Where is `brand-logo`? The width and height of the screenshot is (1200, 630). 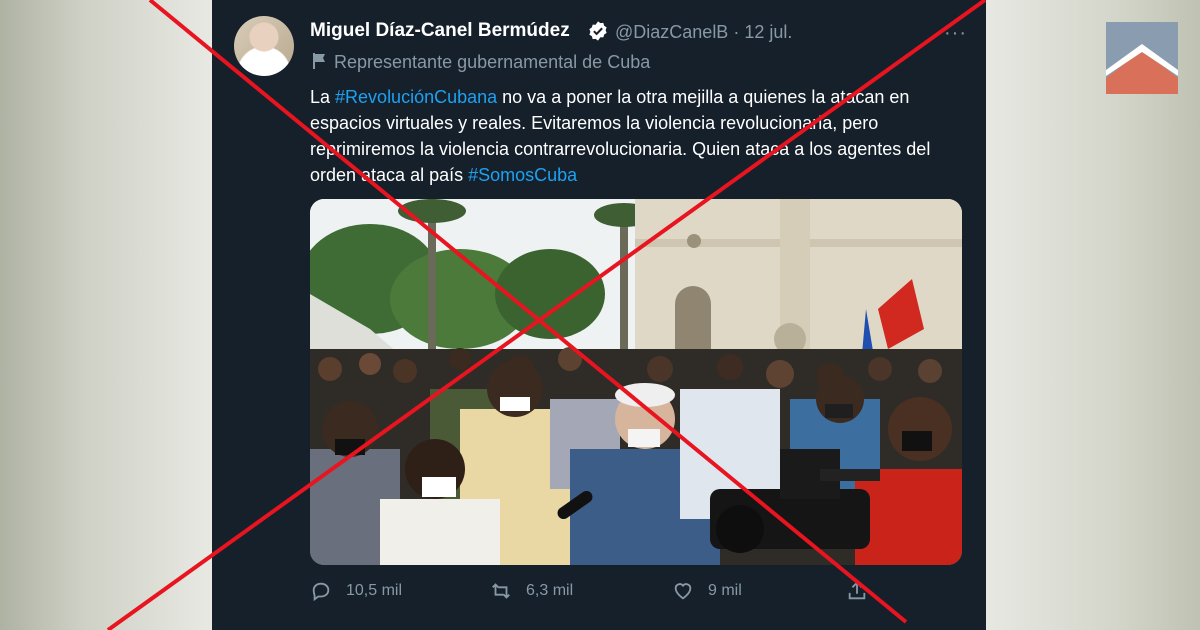
brand-logo is located at coordinates (1142, 58).